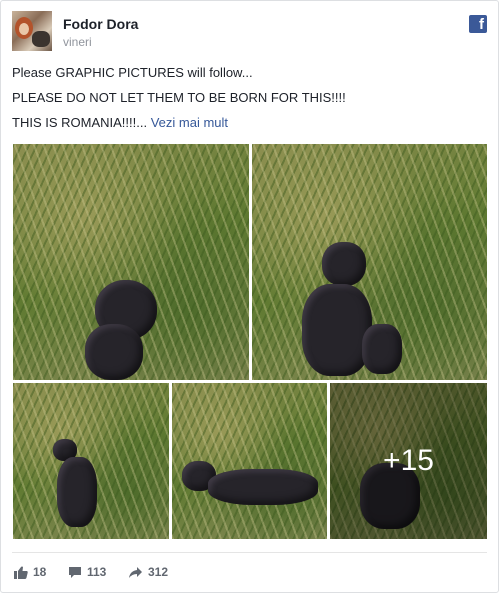 The image size is (499, 593). What do you see at coordinates (189, 122) in the screenshot?
I see `see-more-link: Vezi mai mult` at bounding box center [189, 122].